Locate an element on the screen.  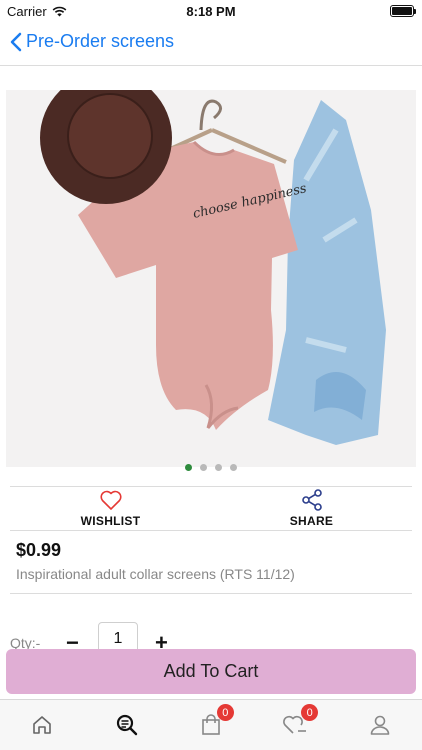
product-actions: WISHLIST SHARE is located at coordinates (211, 508).